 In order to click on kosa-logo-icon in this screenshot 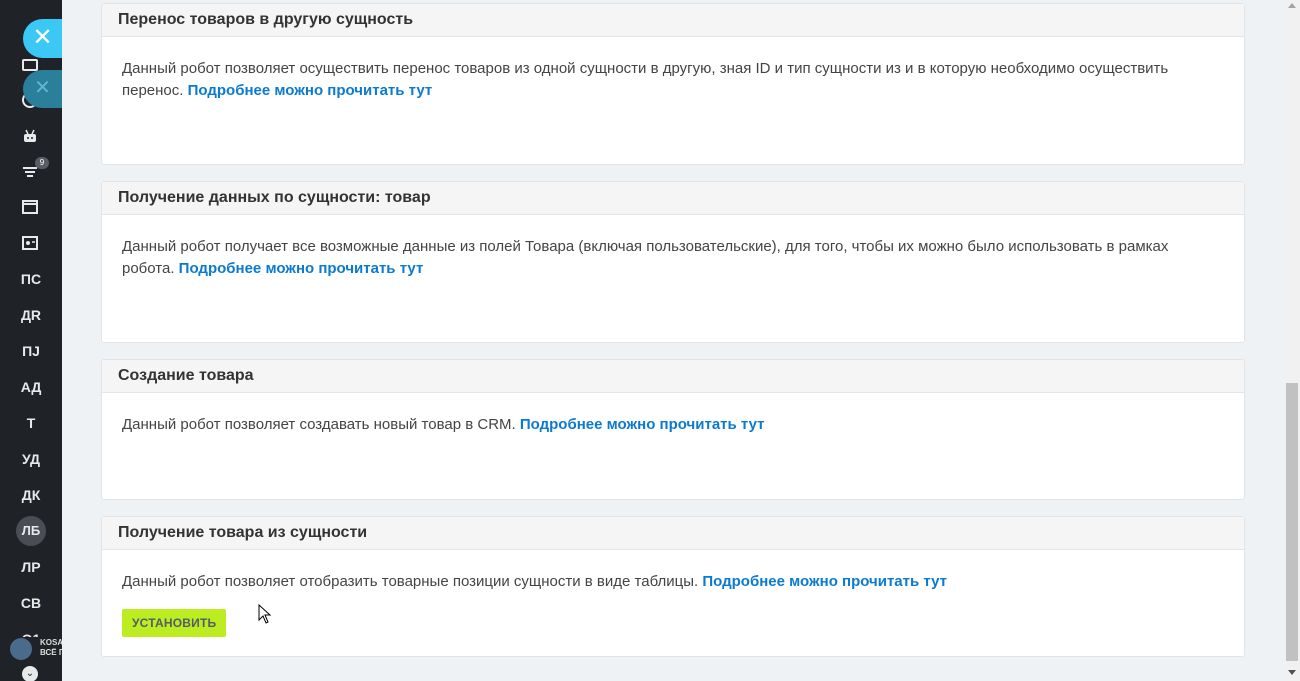, I will do `click(21, 649)`.